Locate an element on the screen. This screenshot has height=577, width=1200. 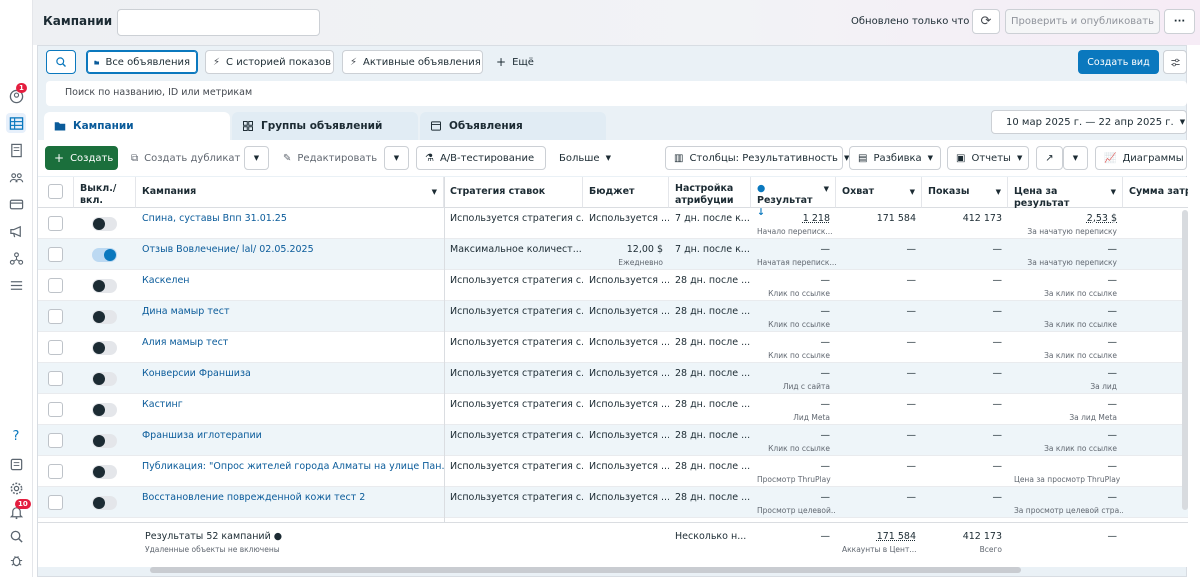
business-network-icon is located at coordinates (16, 258).